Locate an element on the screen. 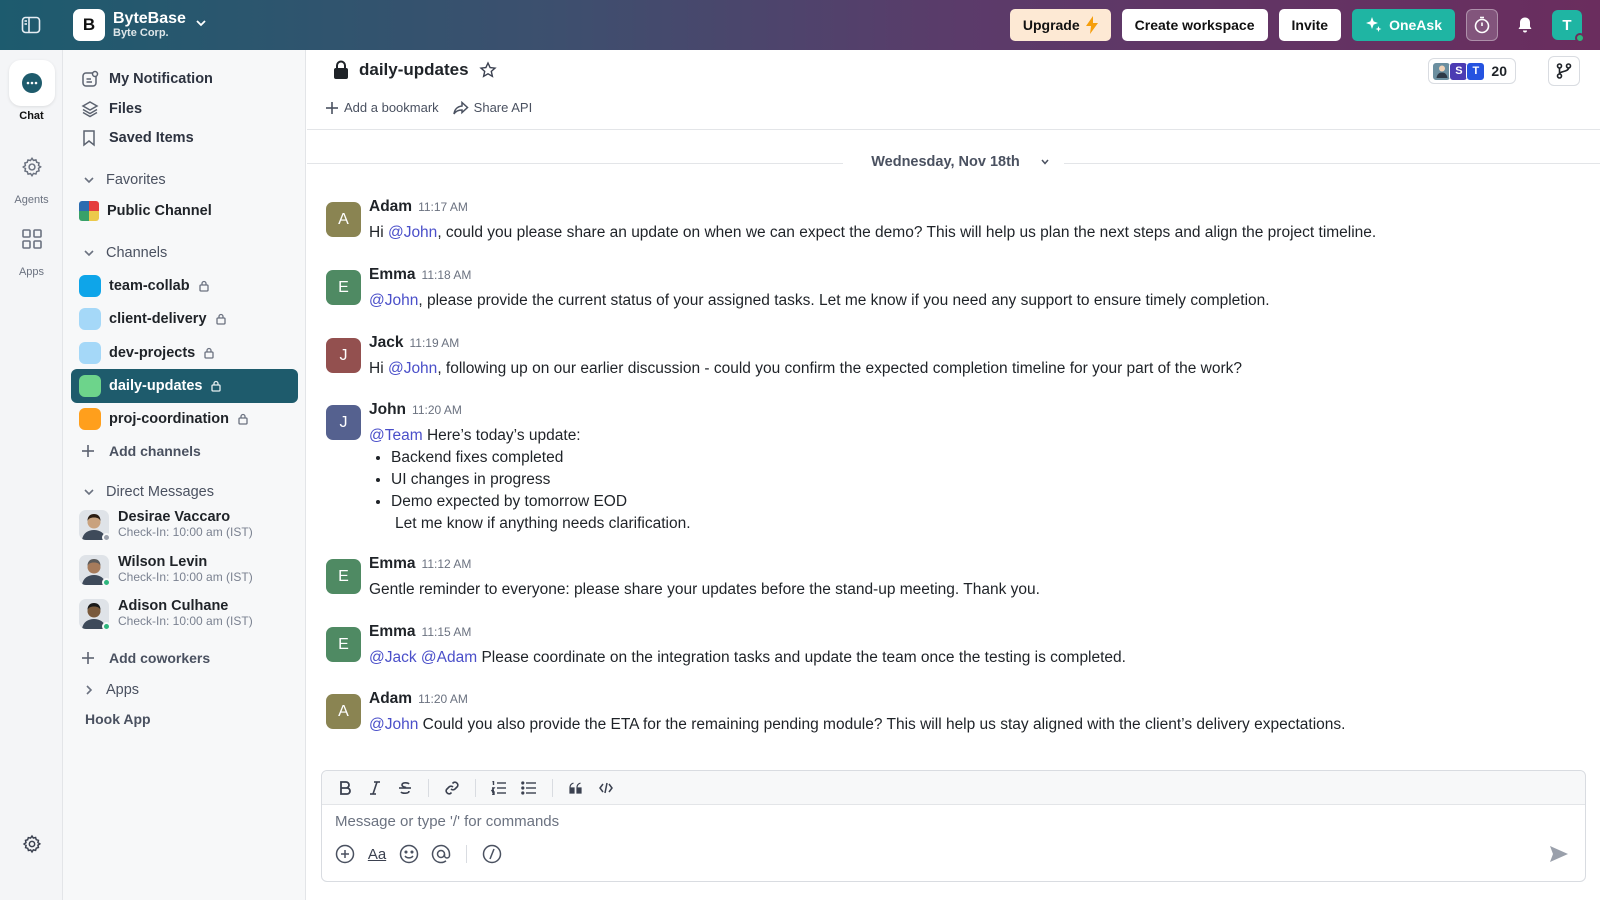 The height and width of the screenshot is (900, 1600). settings-button is located at coordinates (31, 844).